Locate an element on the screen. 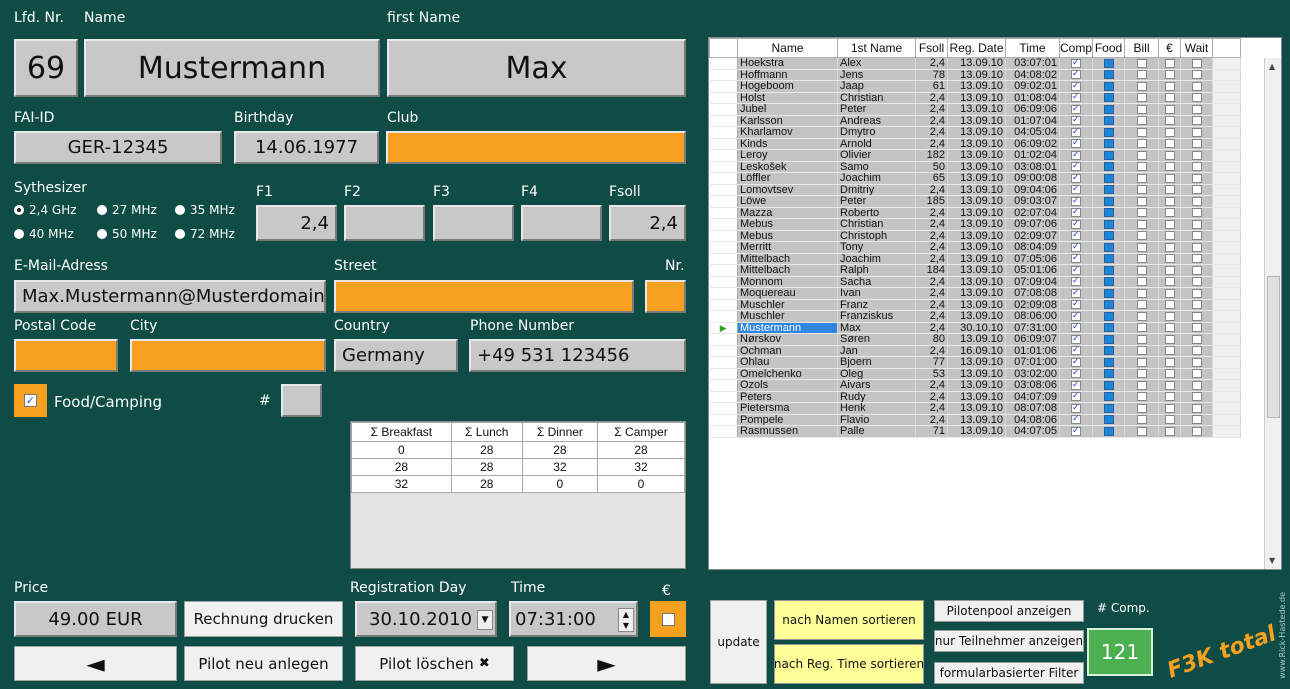 This screenshot has width=1290, height=689. grid-cell: Kinds is located at coordinates (787, 144).